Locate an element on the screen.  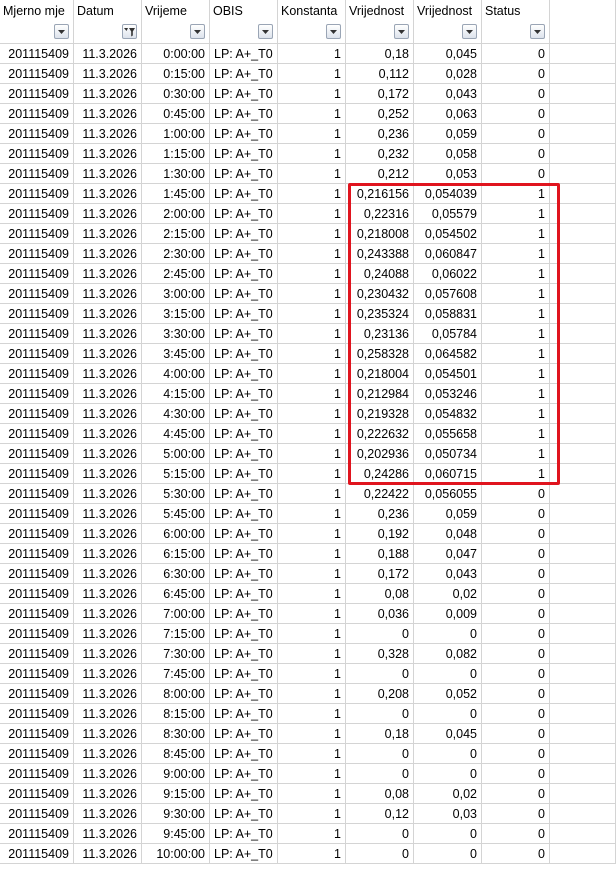
table-cell: 9:00:00 is located at coordinates (176, 774).